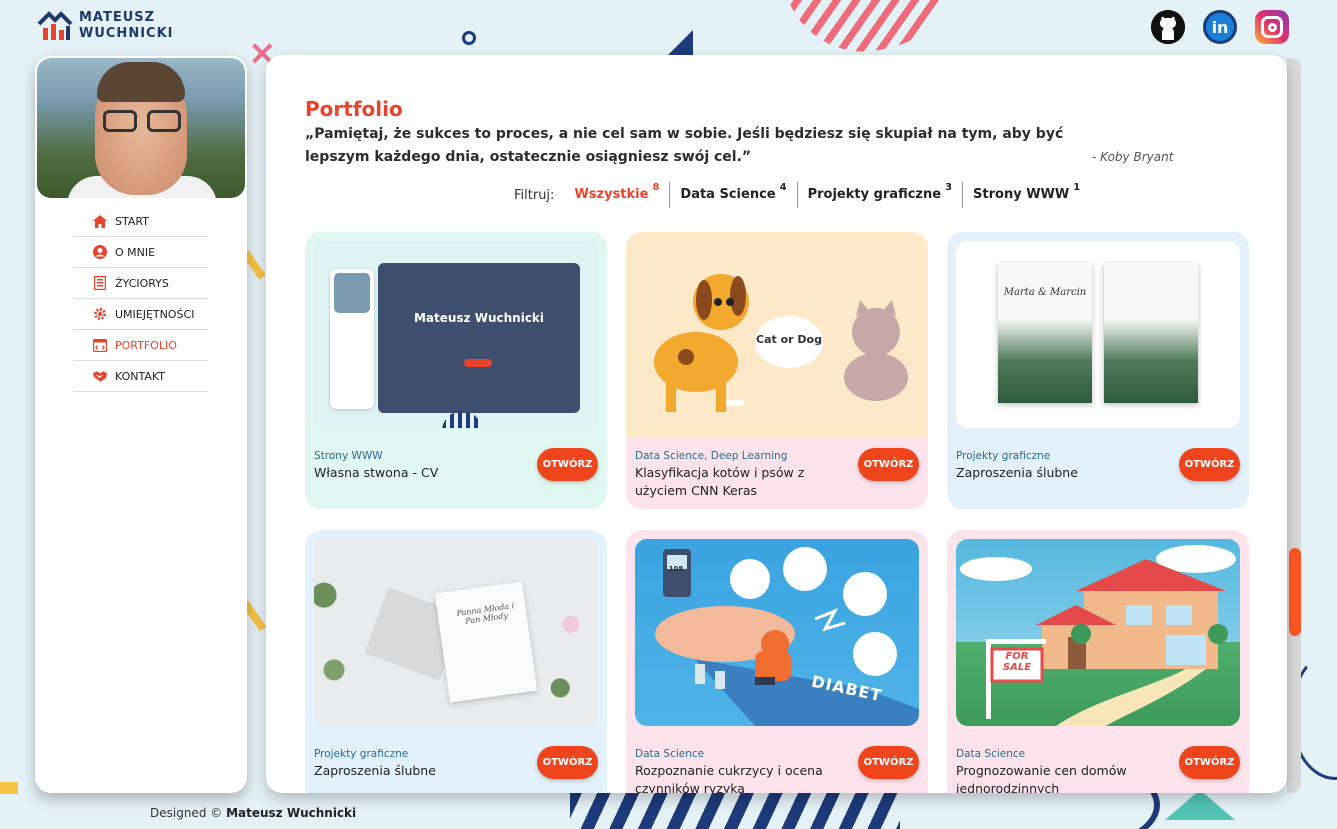 This screenshot has width=1337, height=829. What do you see at coordinates (617, 195) in the screenshot?
I see `filter-tab-wszystkie: Wszystkie 8` at bounding box center [617, 195].